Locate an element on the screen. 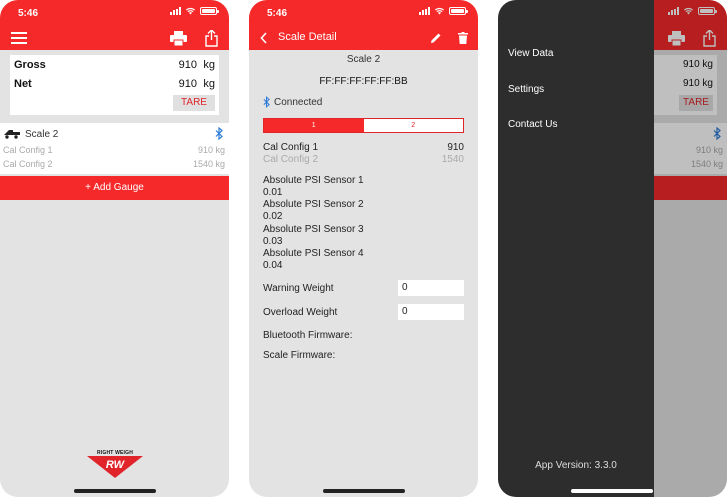  sensor-label: Absolute PSI Sensor 1 is located at coordinates (313, 180).